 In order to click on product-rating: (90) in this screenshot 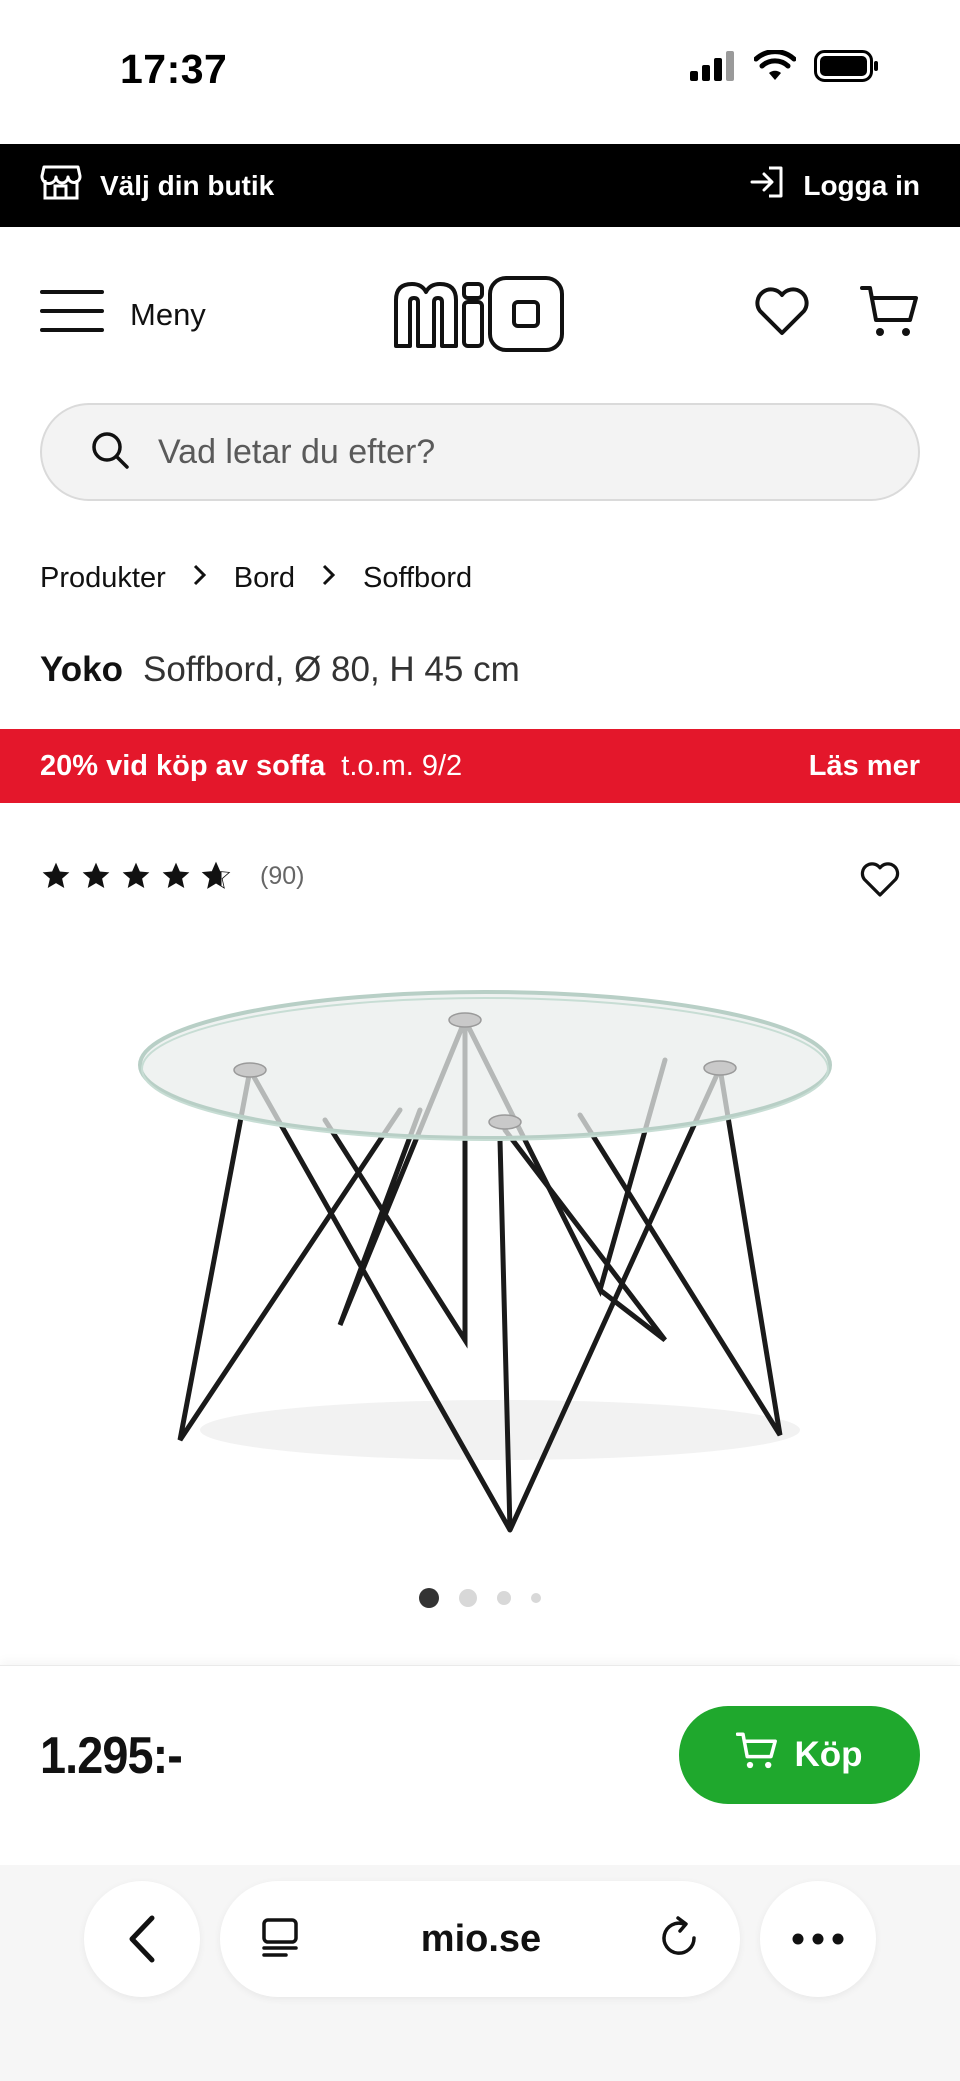, I will do `click(172, 876)`.